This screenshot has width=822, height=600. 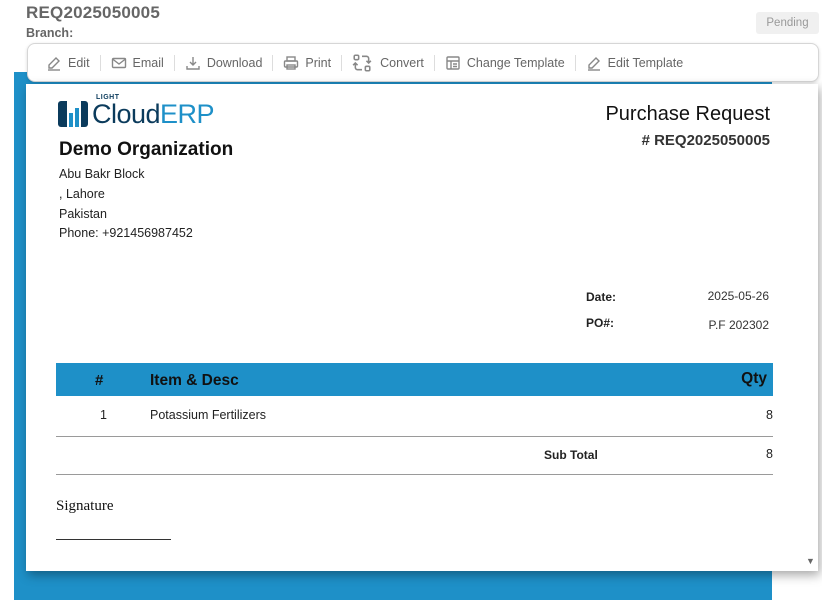 I want to click on cloud-erp-logo: LIGHT CloudERP, so click(x=136, y=113).